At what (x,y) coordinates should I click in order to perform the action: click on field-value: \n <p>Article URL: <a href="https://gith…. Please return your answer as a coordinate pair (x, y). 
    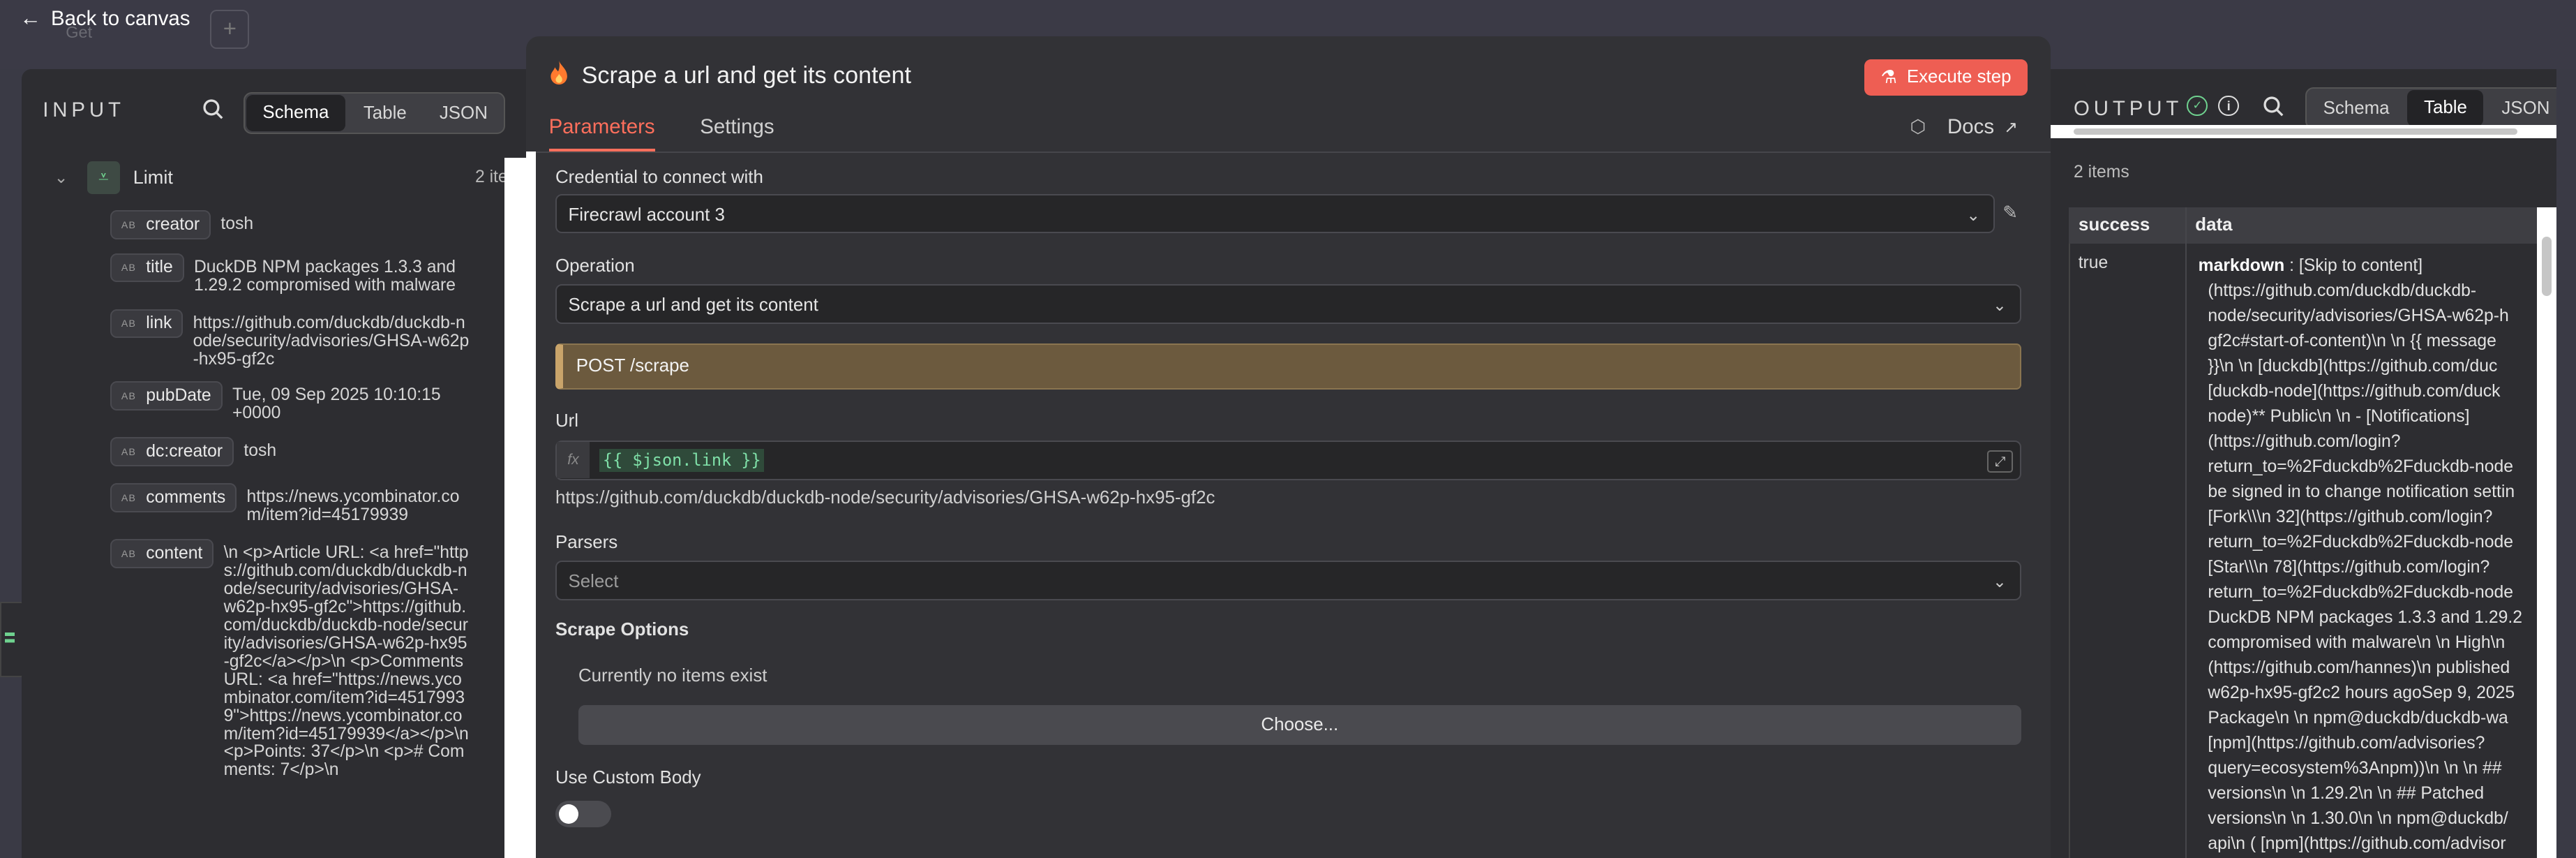
    Looking at the image, I should click on (346, 661).